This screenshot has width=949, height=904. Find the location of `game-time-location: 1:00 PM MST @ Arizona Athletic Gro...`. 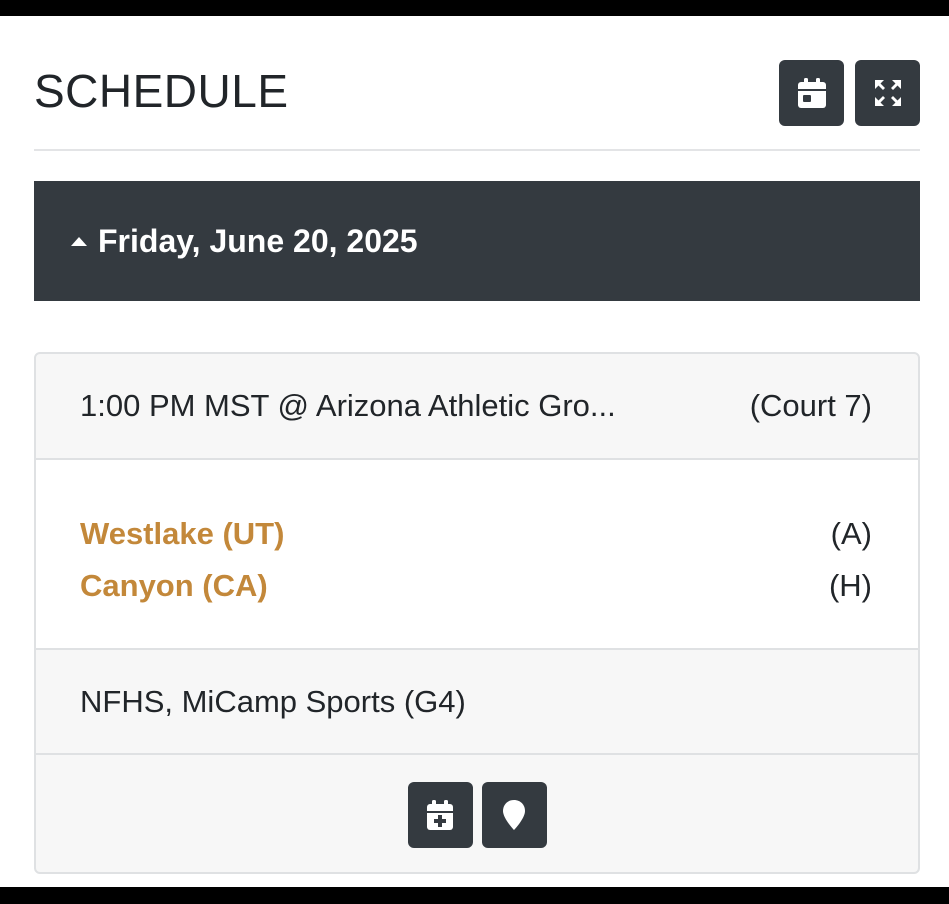

game-time-location: 1:00 PM MST @ Arizona Athletic Gro... is located at coordinates (348, 405).